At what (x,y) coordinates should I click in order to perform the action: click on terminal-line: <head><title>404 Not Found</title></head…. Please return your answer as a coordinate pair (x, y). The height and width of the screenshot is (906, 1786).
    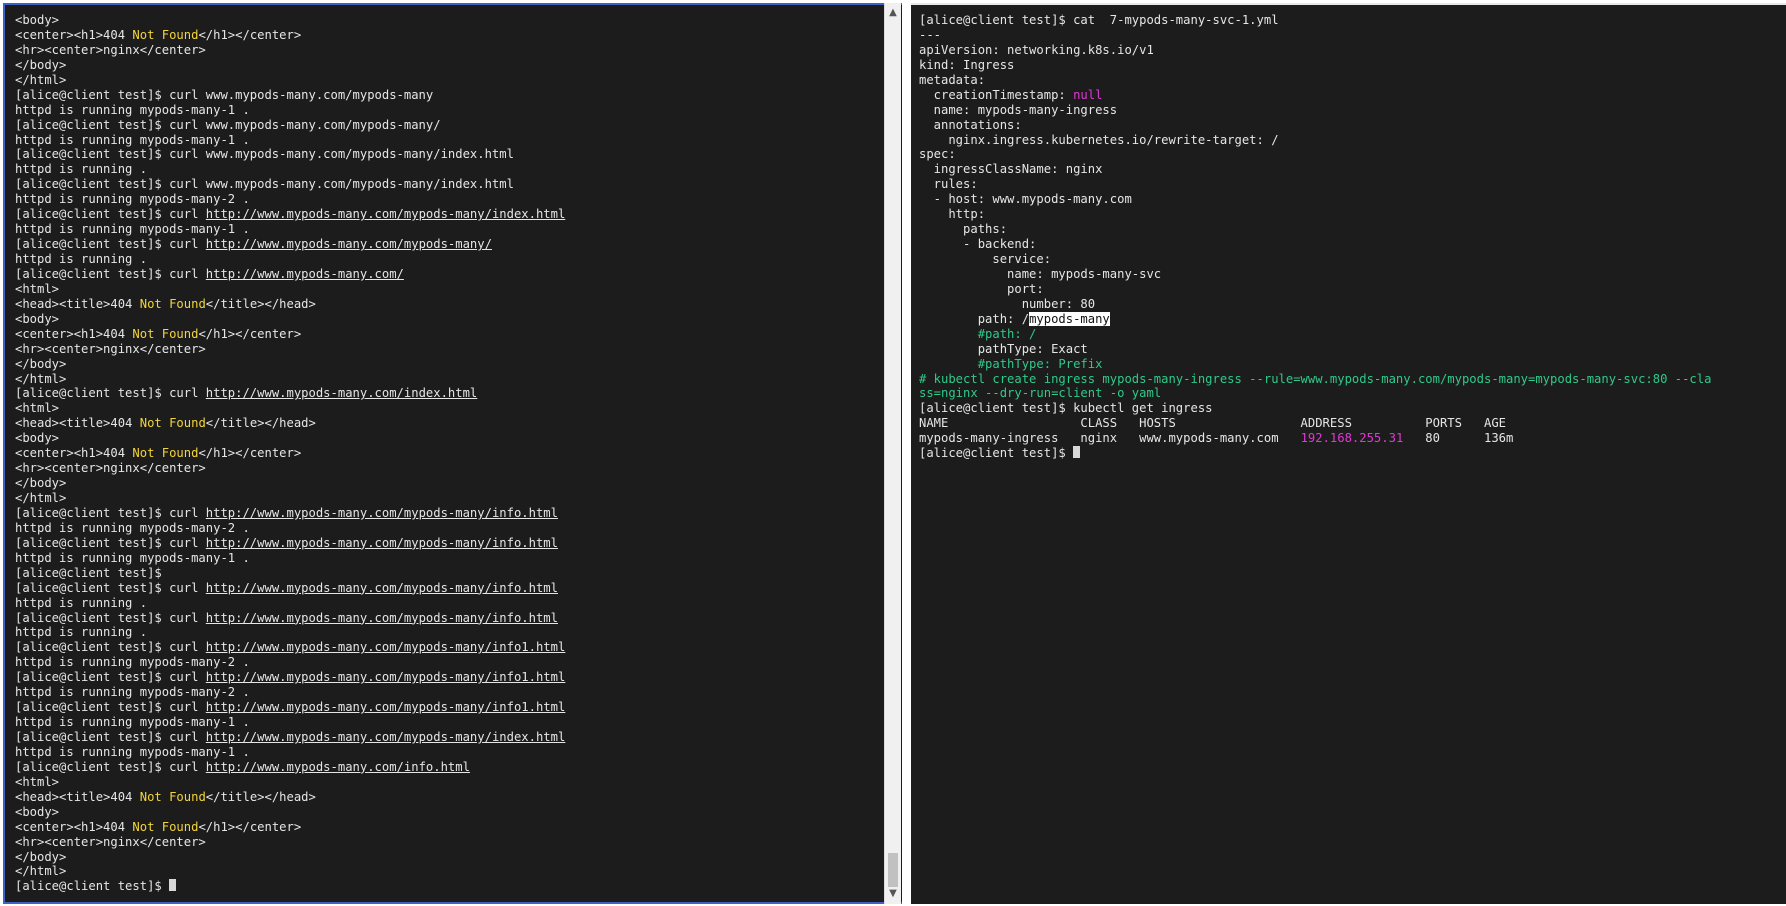
    Looking at the image, I should click on (458, 304).